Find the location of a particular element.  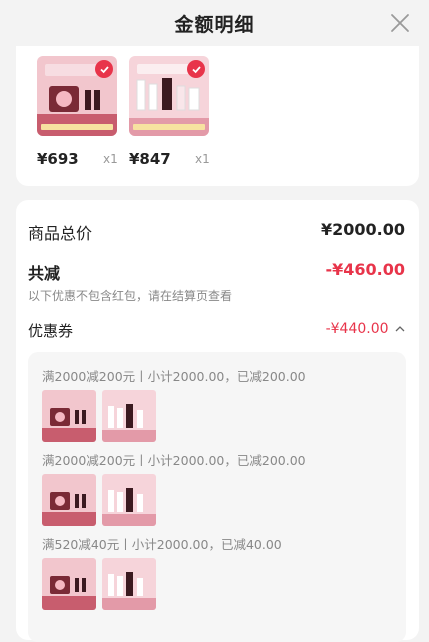

page-title: 金额明细 is located at coordinates (214, 24).